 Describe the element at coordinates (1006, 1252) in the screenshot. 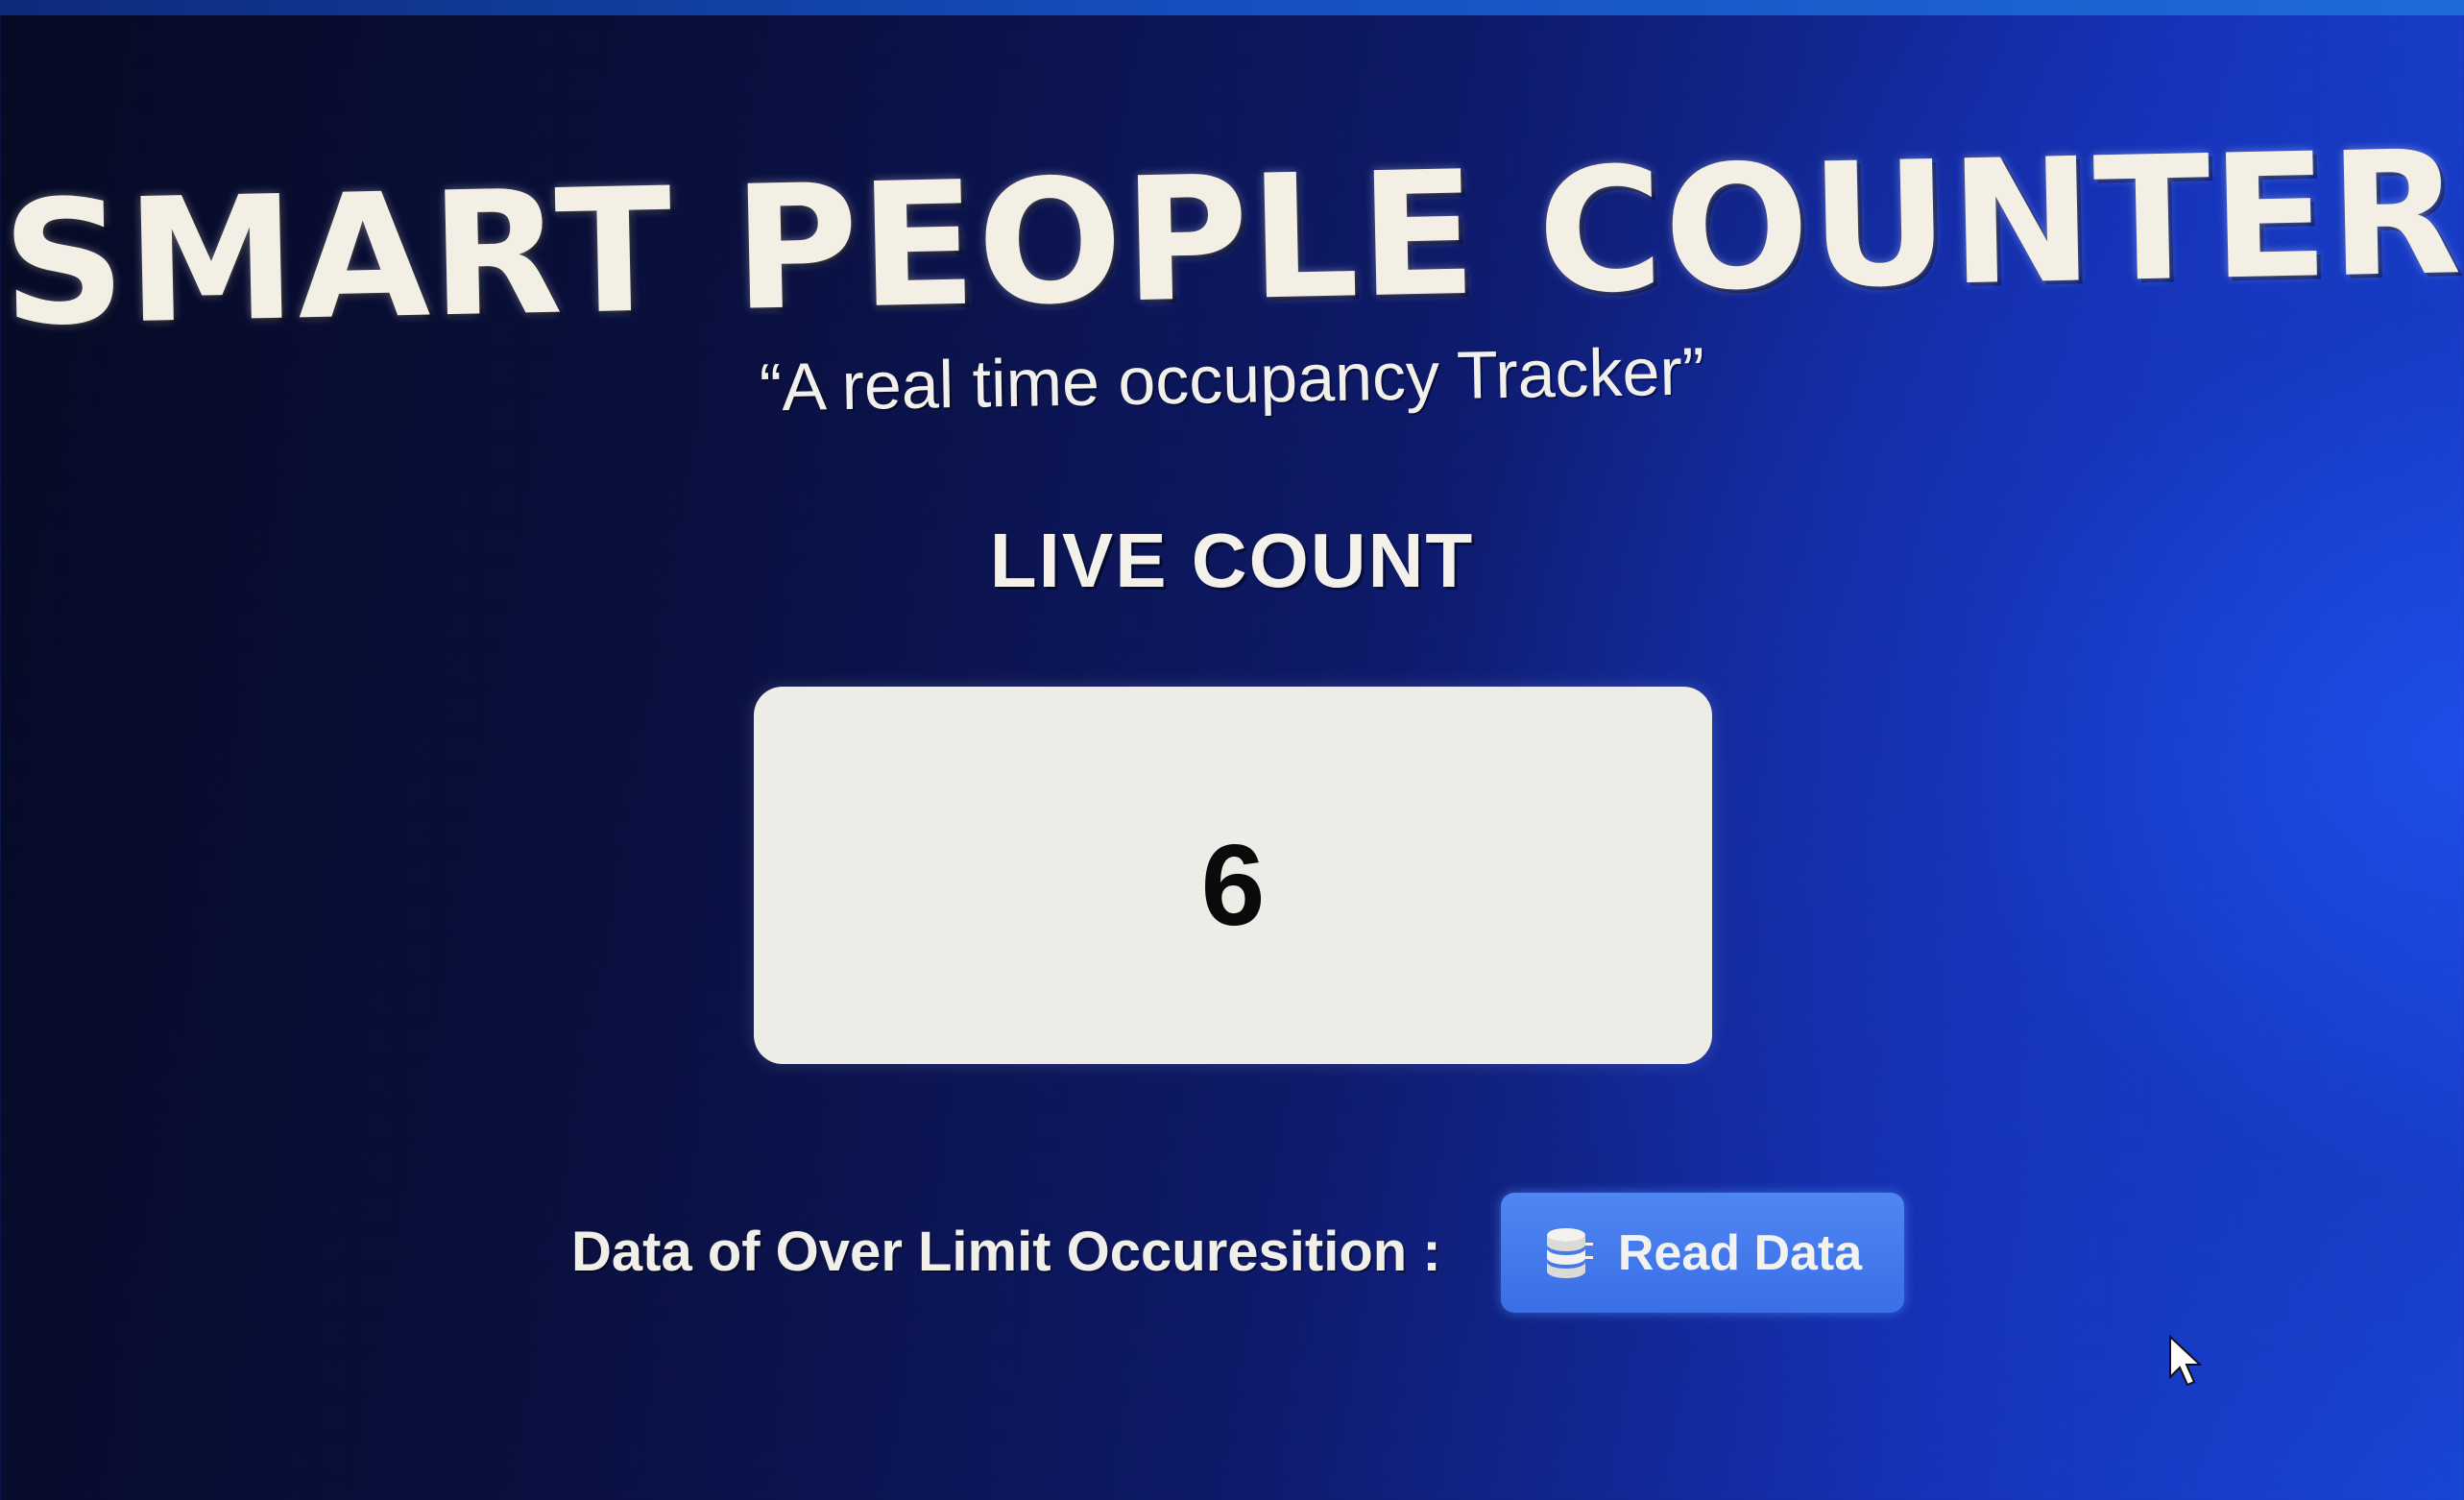

I see `over-limit-label: Data of Over Limit Occuresition :` at that location.